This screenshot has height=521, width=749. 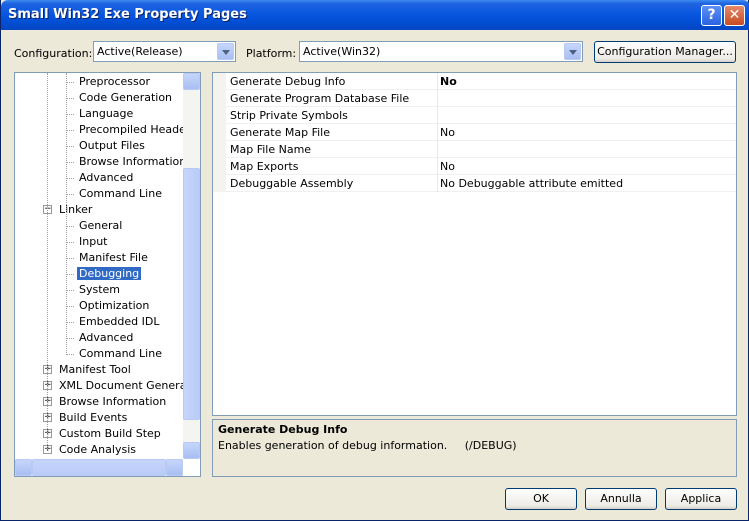 I want to click on tree-item: Manifest File, so click(x=108, y=258).